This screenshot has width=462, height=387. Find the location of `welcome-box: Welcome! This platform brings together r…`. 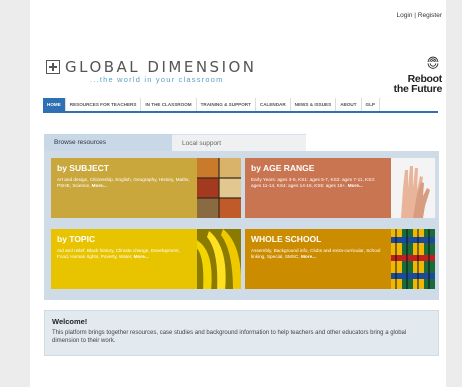

welcome-box: Welcome! This platform brings together r… is located at coordinates (241, 333).